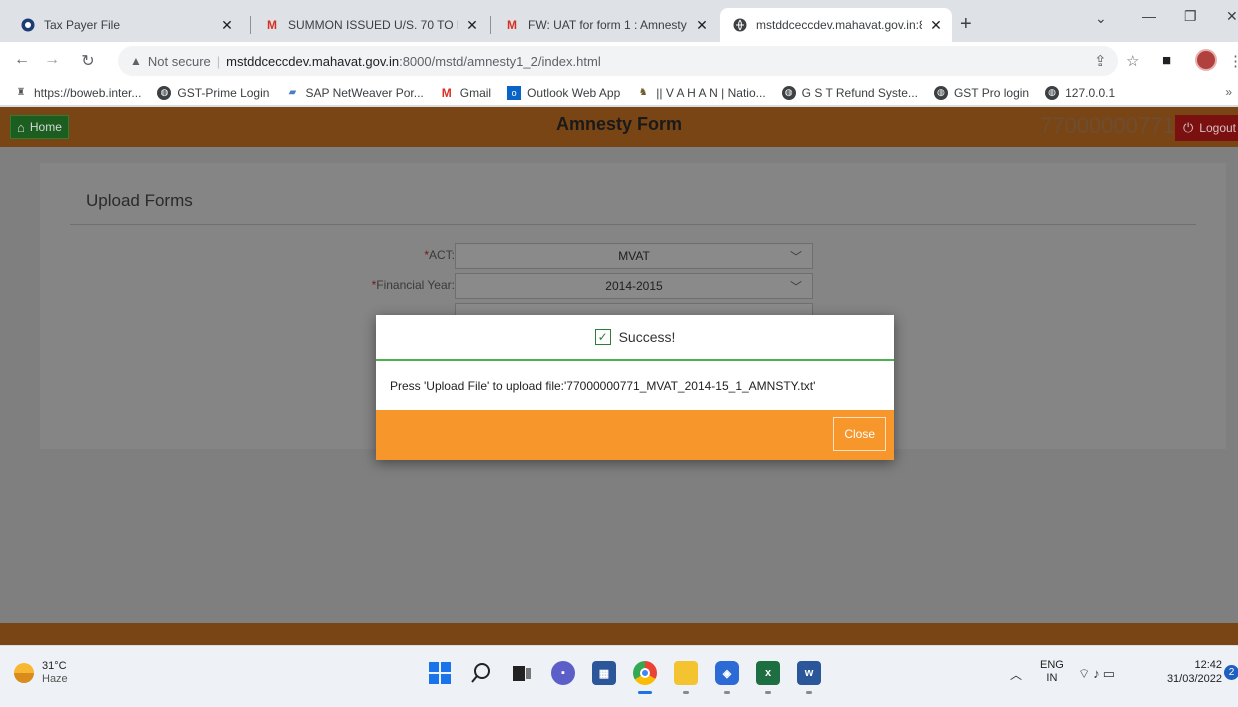 The image size is (1238, 707). I want to click on teams-chat-icon: ▪, so click(563, 673).